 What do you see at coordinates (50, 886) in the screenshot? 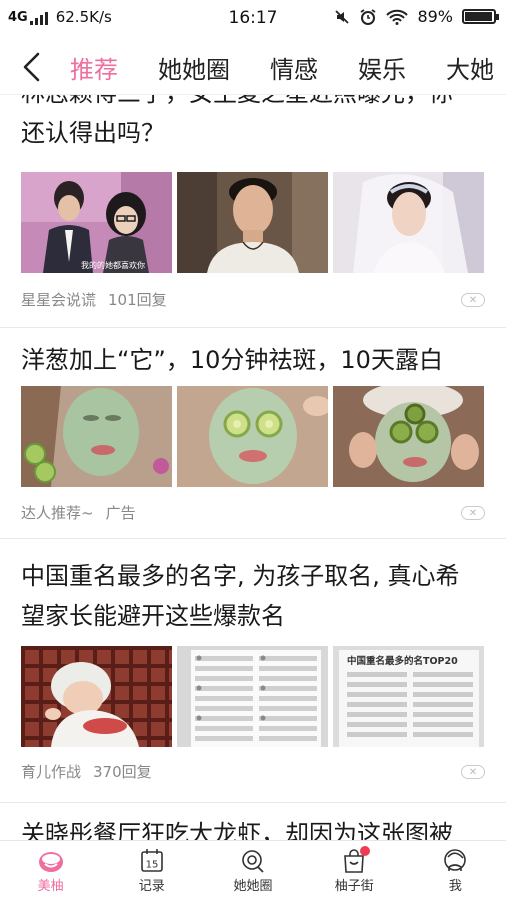
I see `tabbar-label: 美柚` at bounding box center [50, 886].